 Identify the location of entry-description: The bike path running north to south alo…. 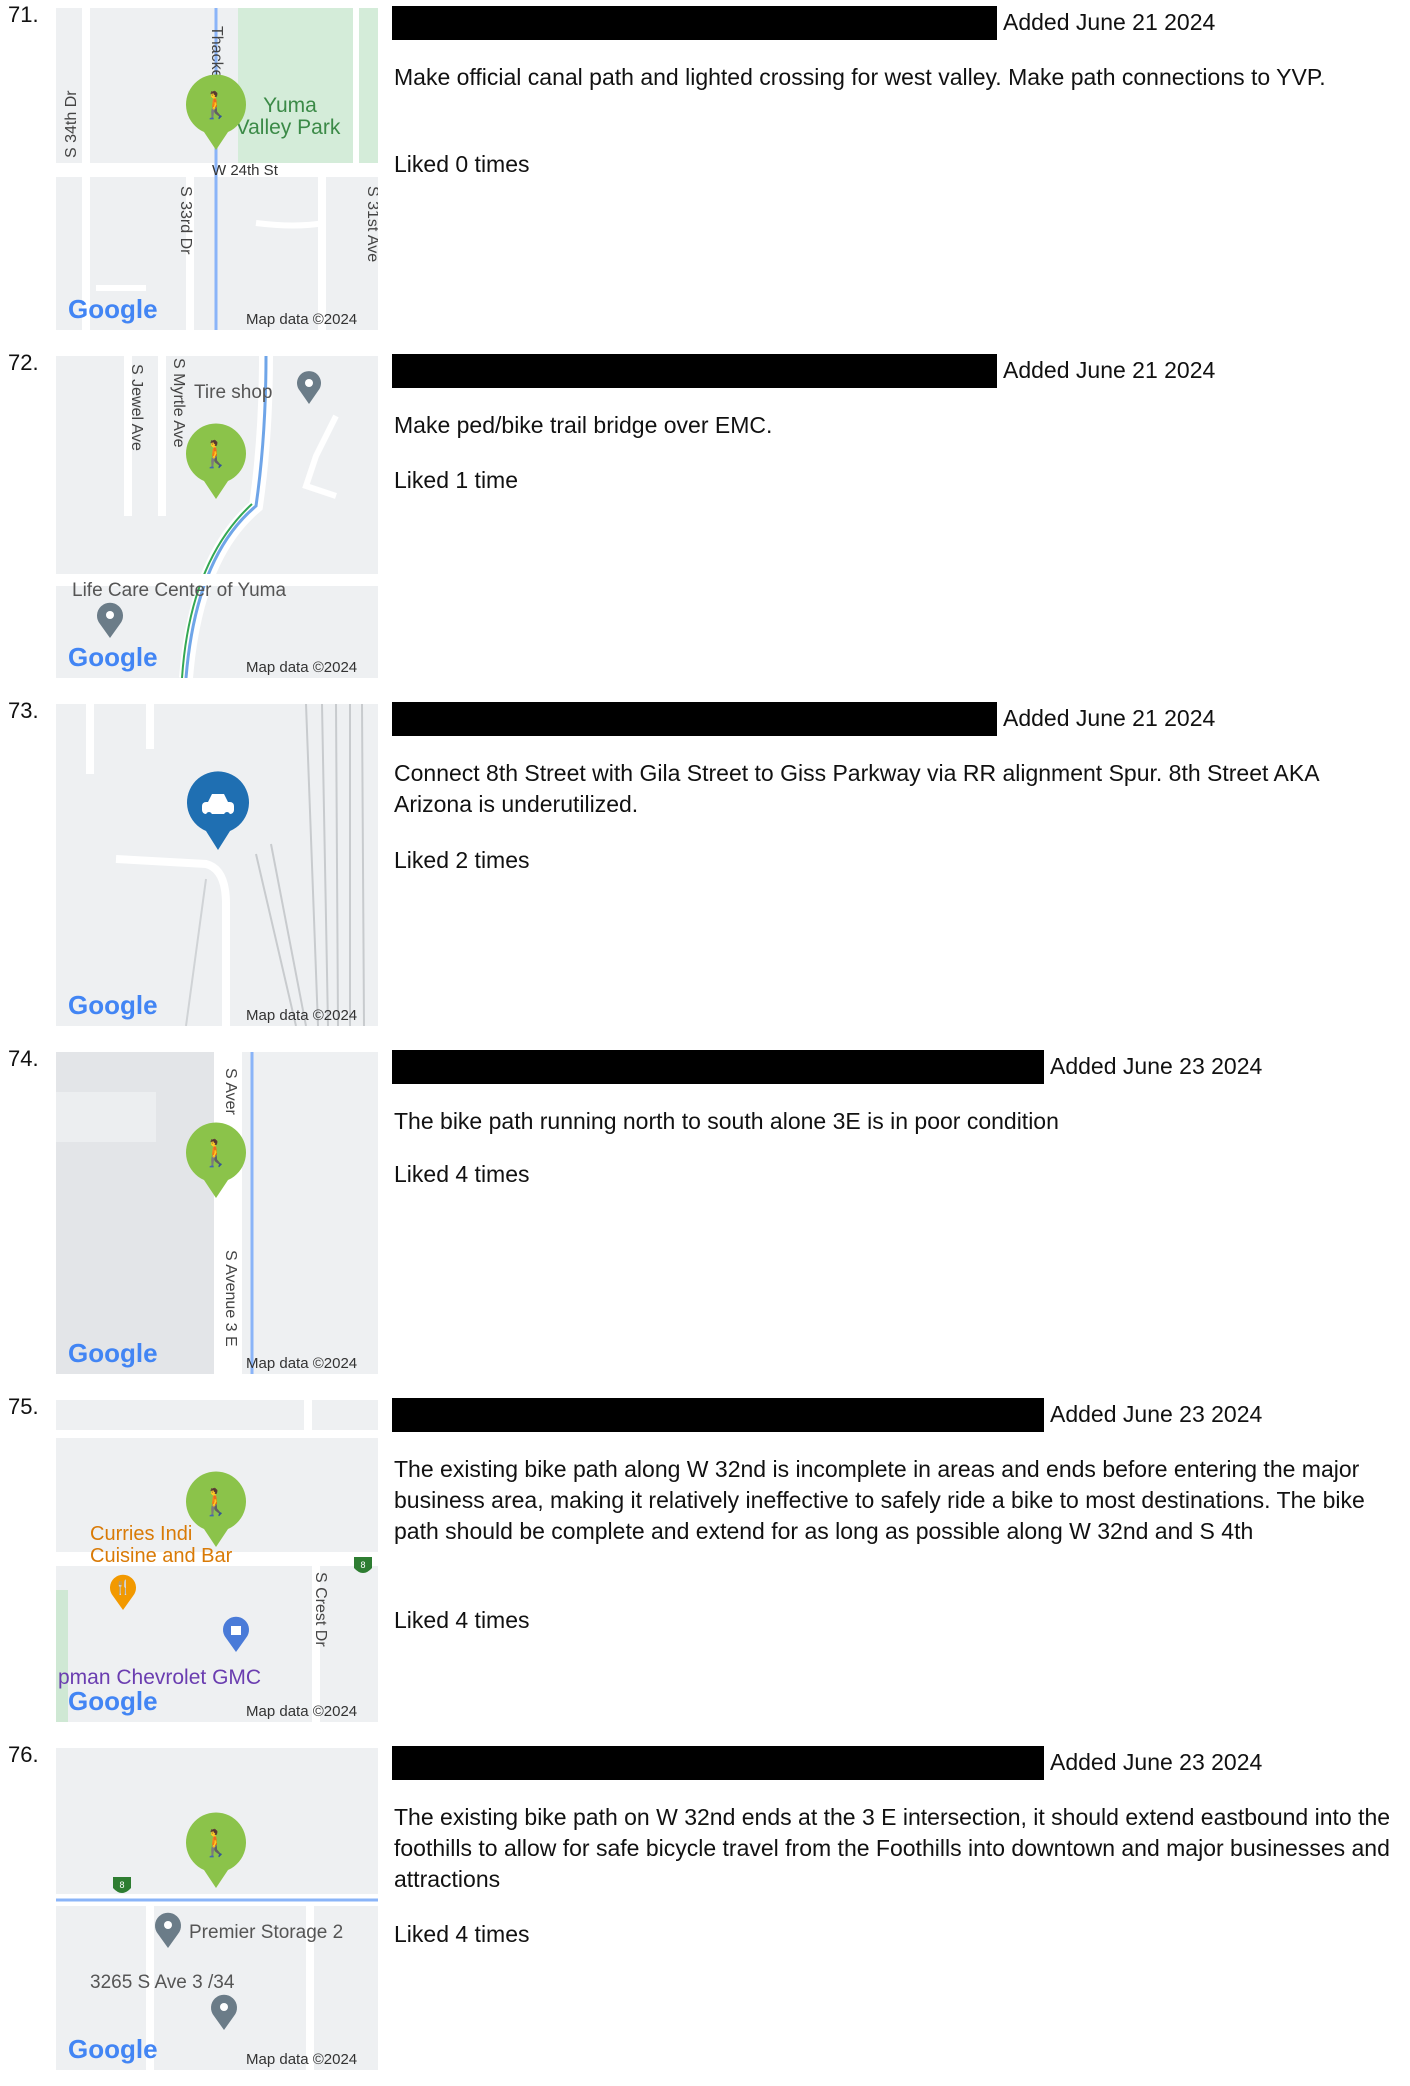
(726, 1121).